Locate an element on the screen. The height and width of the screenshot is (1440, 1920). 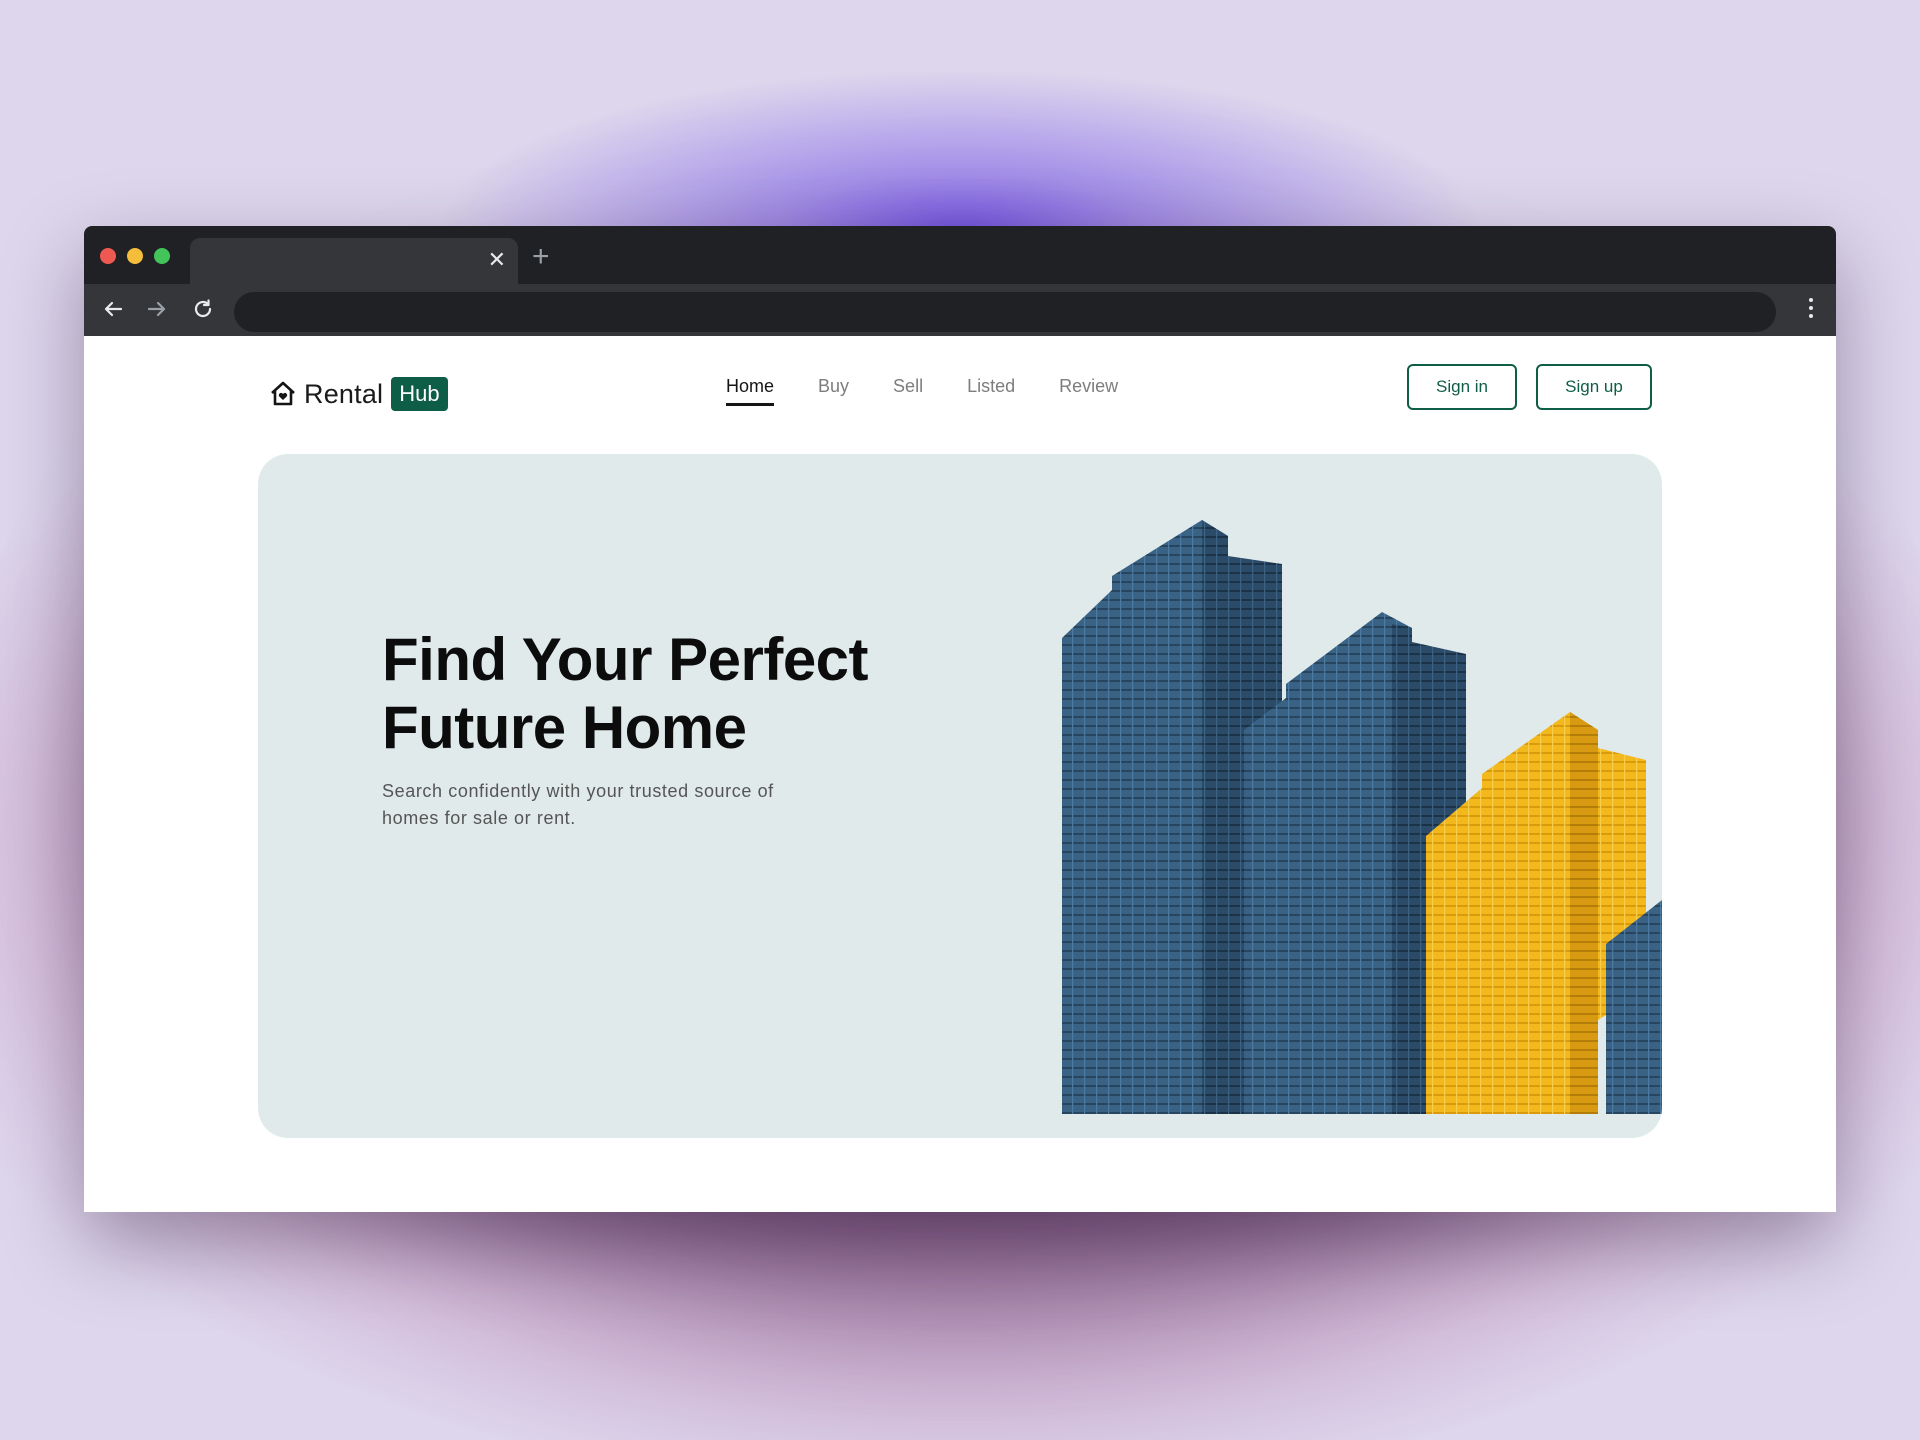
minimize-window-button is located at coordinates (135, 256).